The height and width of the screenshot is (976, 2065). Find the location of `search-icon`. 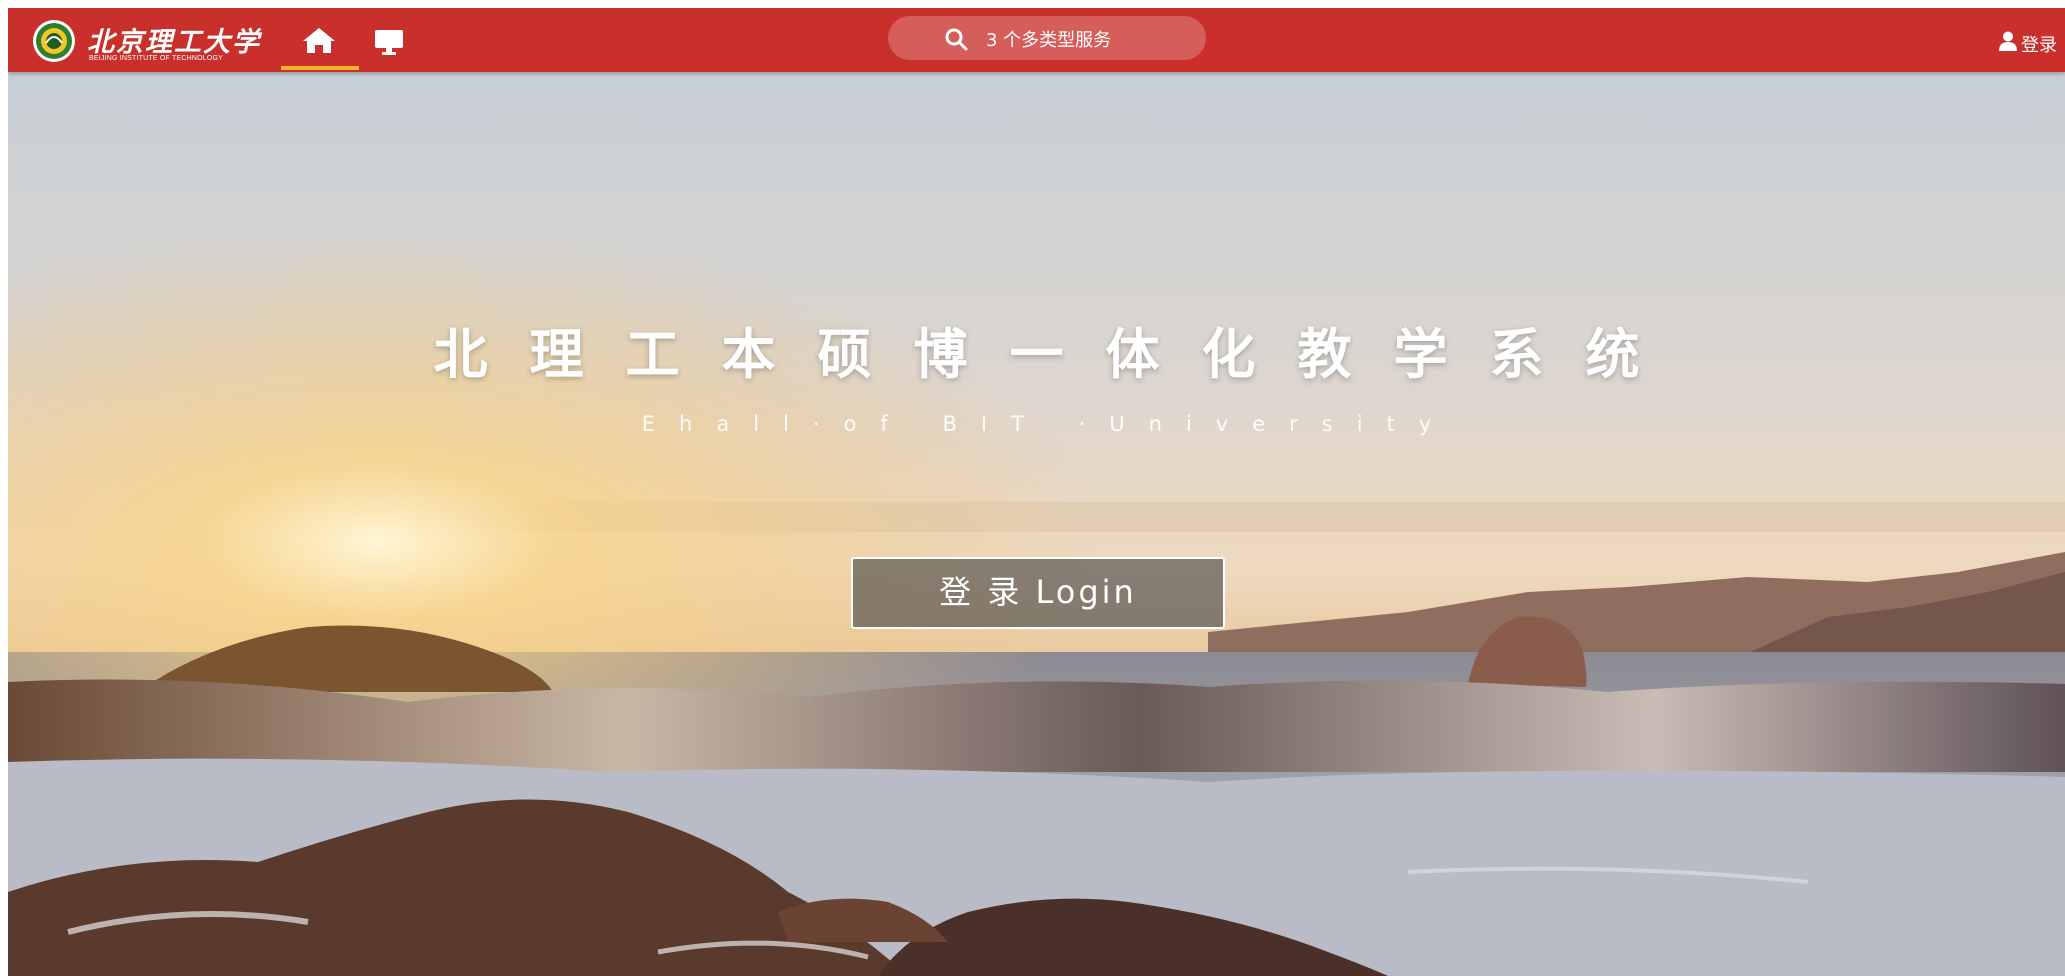

search-icon is located at coordinates (956, 39).